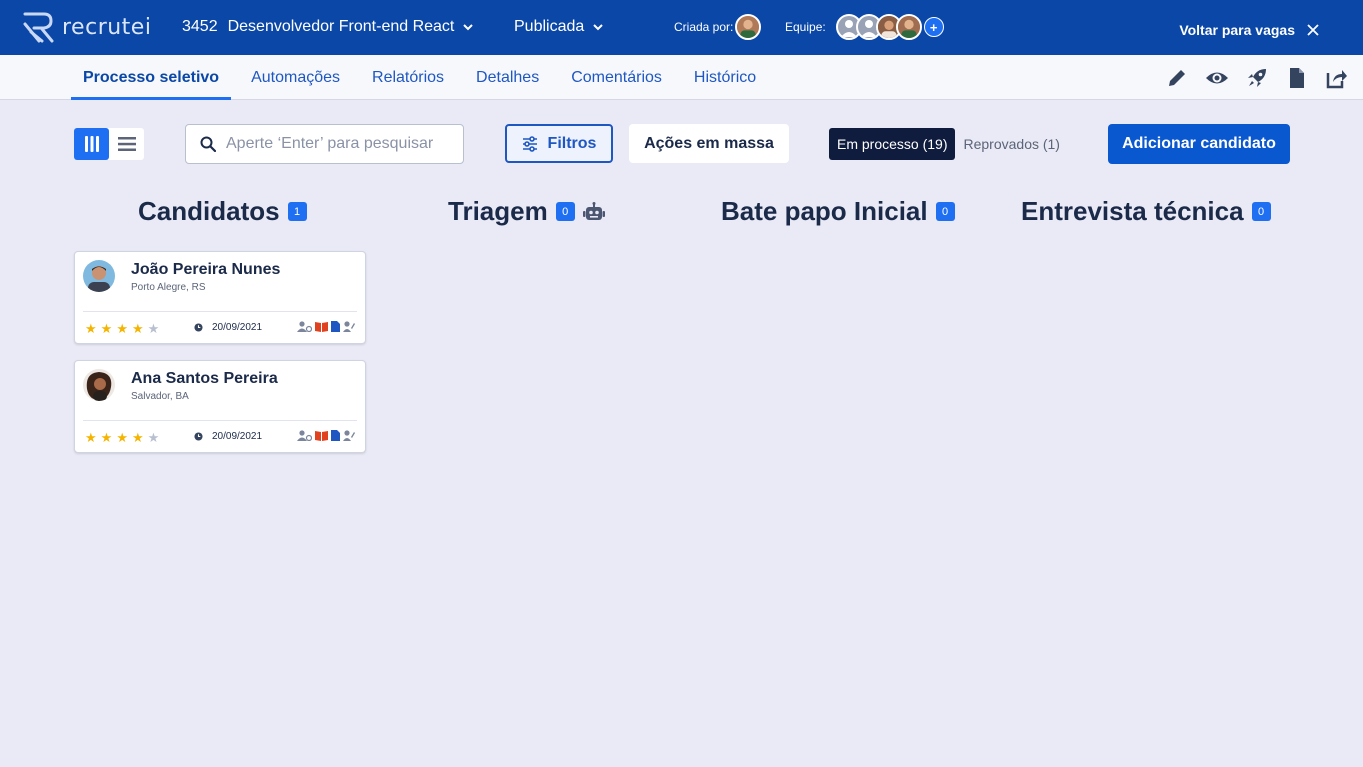 This screenshot has height=767, width=1363. I want to click on job-id: 3452, so click(200, 26).